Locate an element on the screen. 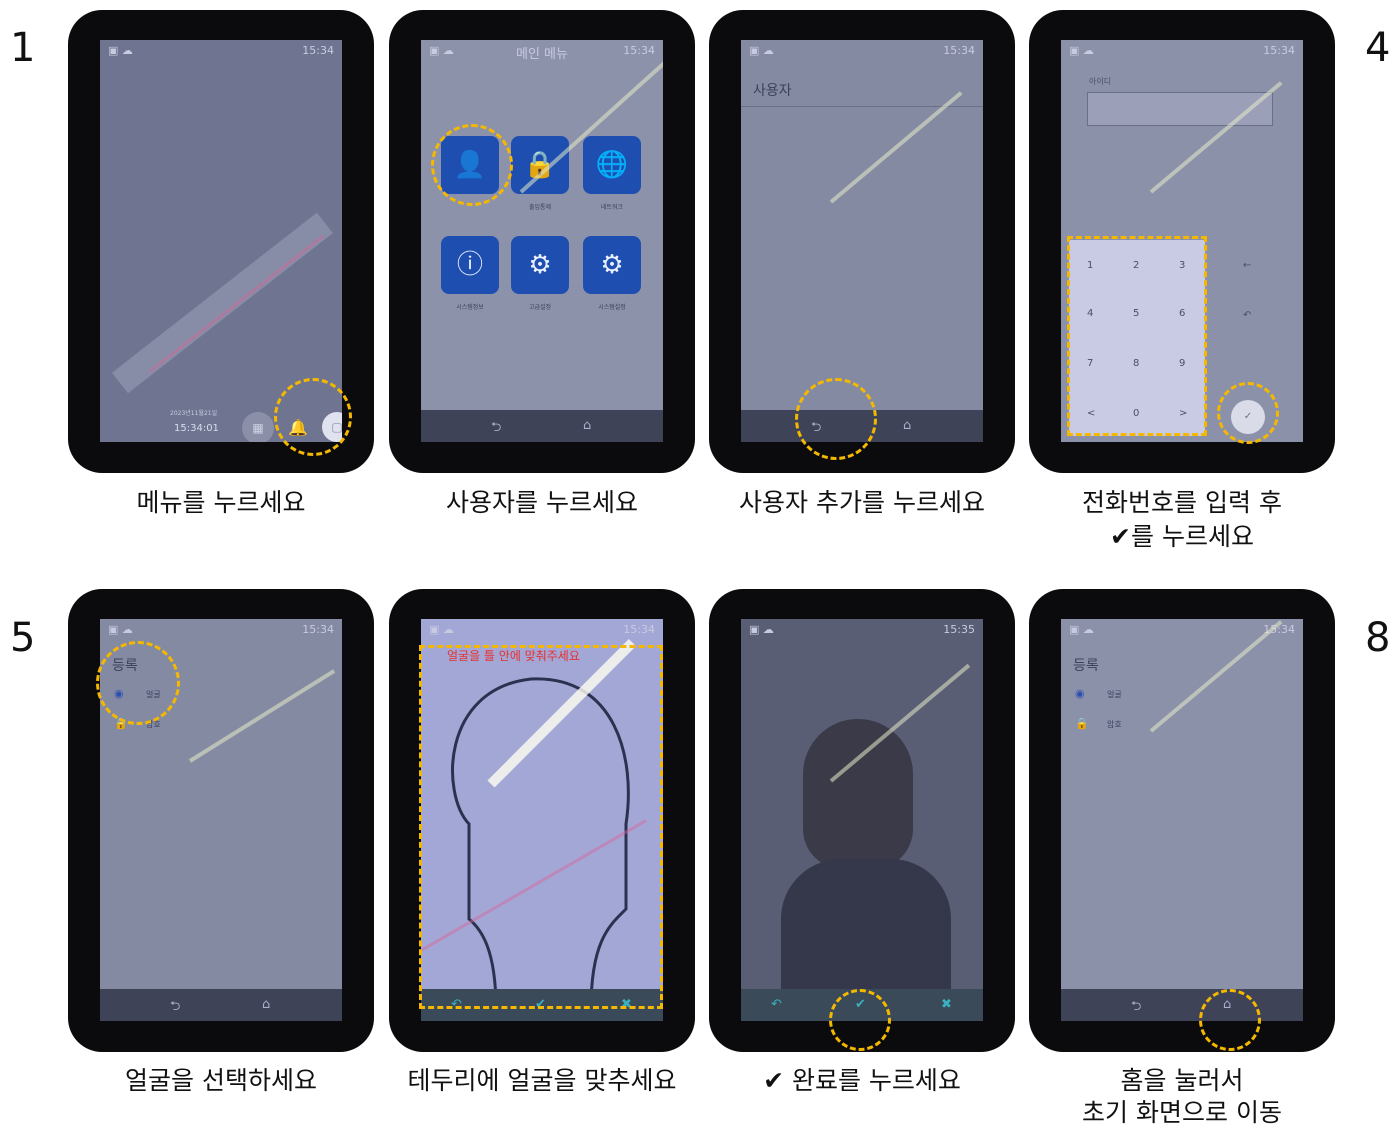  network-tile: 🌐 is located at coordinates (612, 165).